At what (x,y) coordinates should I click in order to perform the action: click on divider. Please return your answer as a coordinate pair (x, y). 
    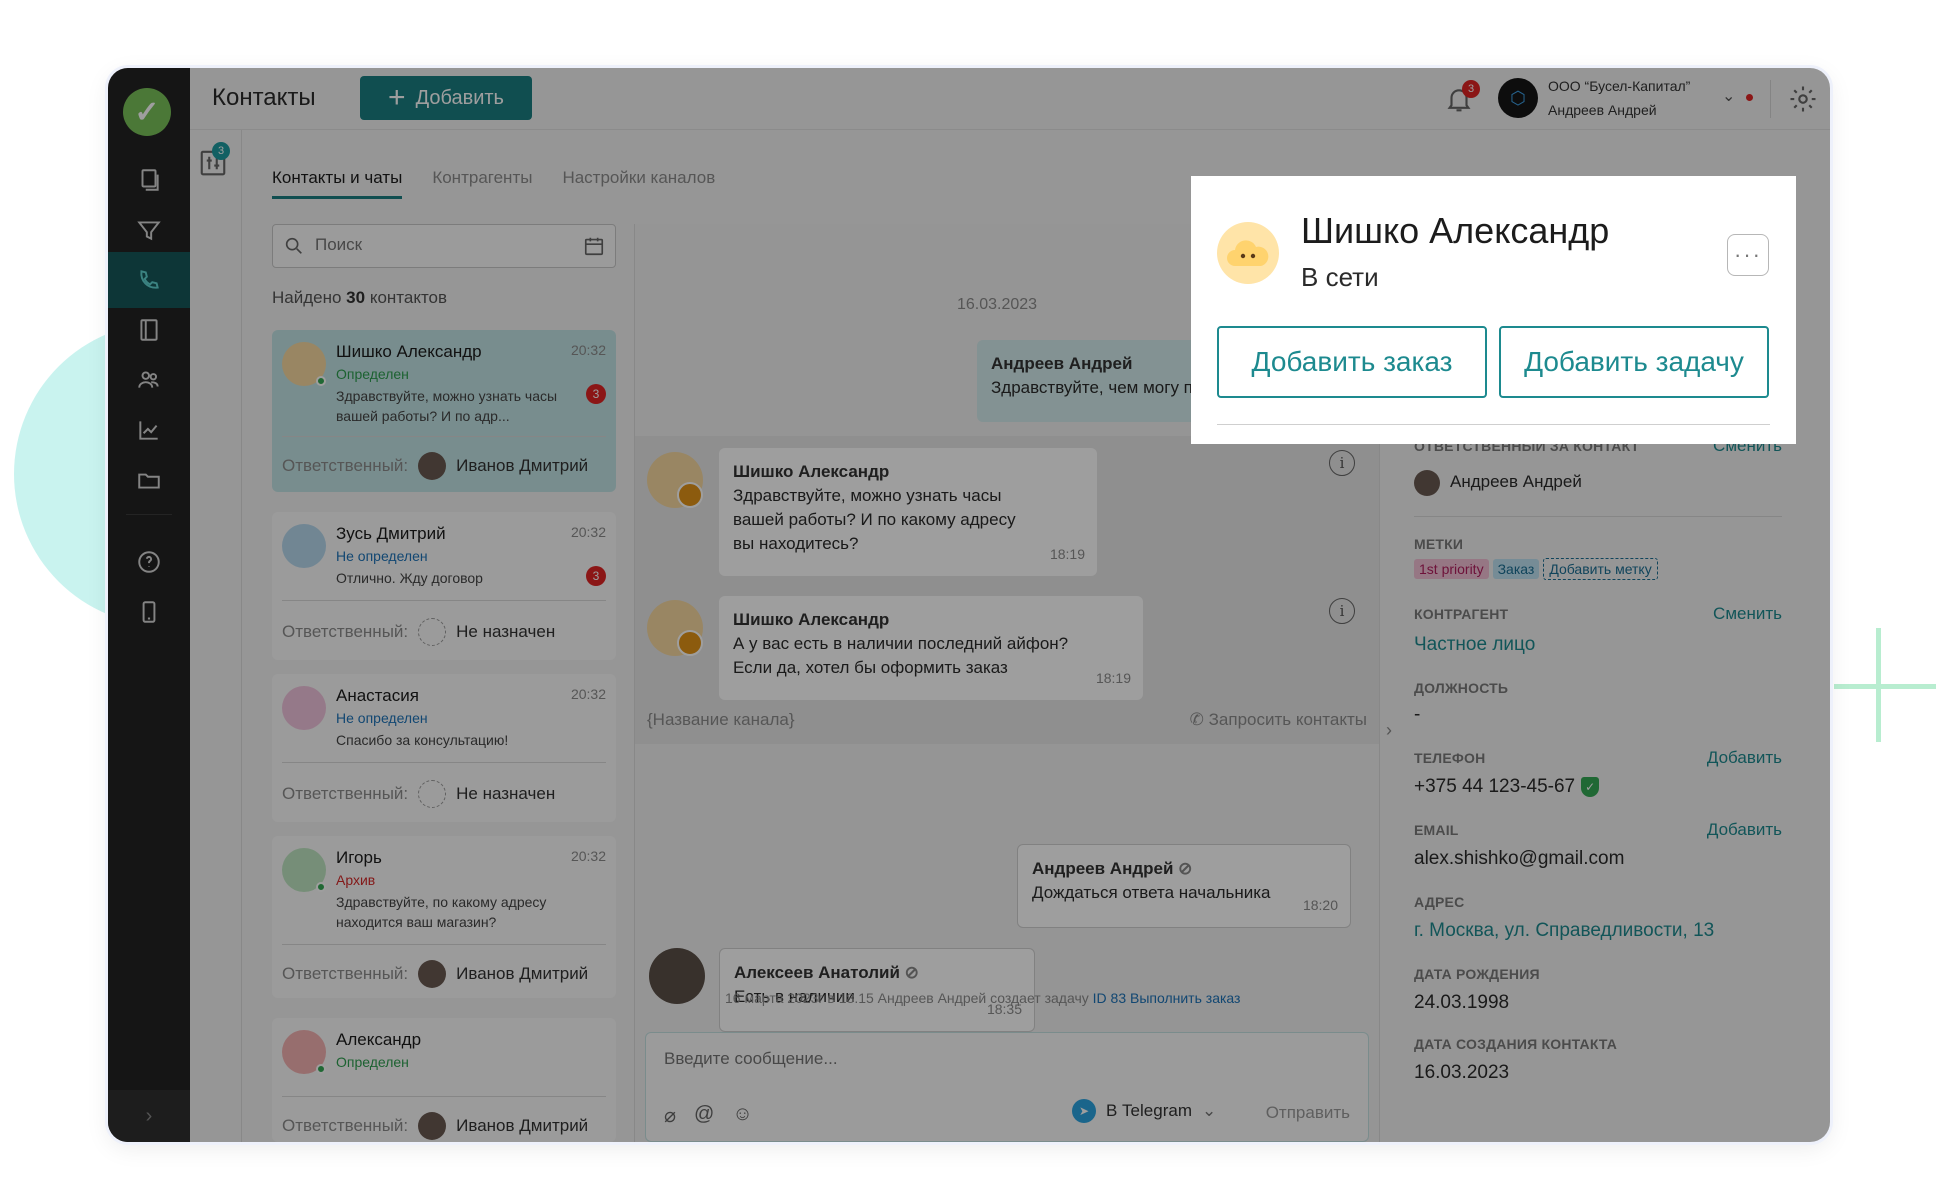
    Looking at the image, I should click on (1493, 424).